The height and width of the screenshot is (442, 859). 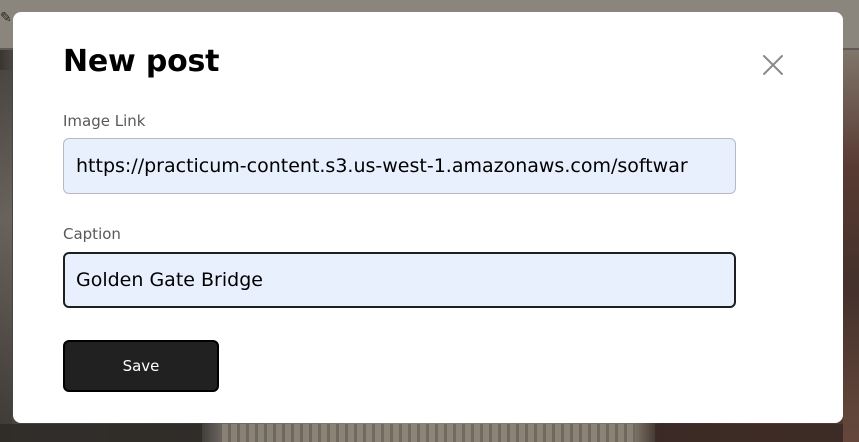 What do you see at coordinates (6, 256) in the screenshot?
I see `background-image-left` at bounding box center [6, 256].